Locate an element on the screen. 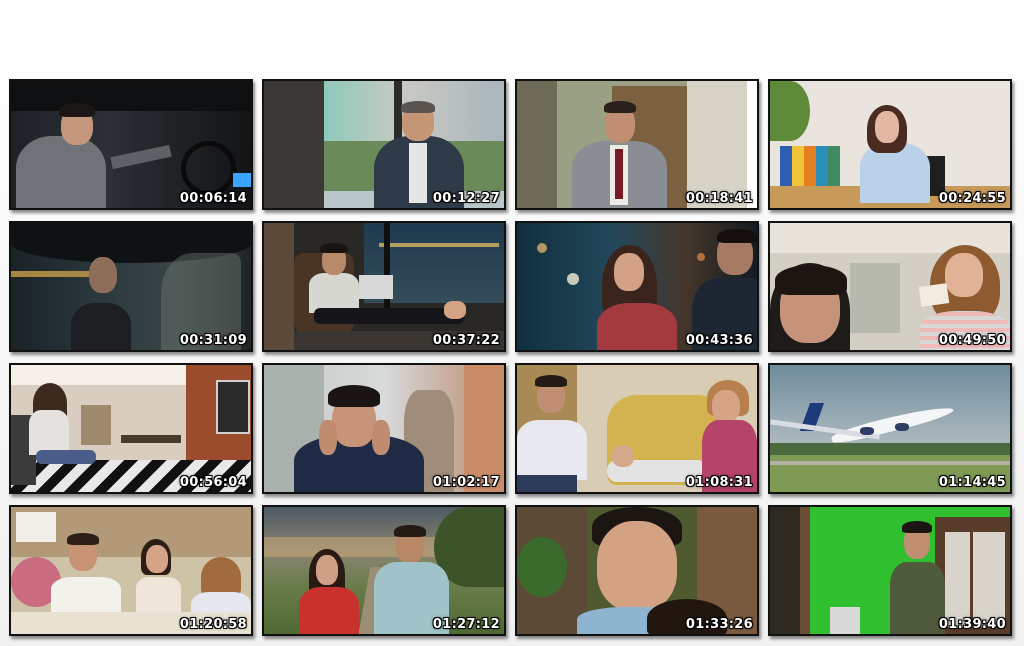  timestamp: 00:37:22 is located at coordinates (466, 340).